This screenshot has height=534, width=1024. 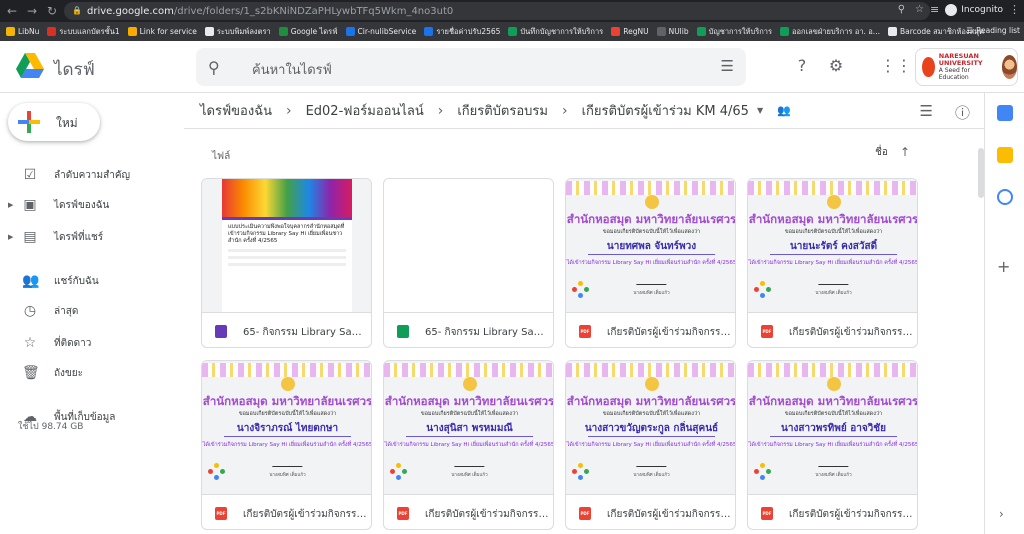 I want to click on bookmark-item: รายชื่อค่าปรับ2565, so click(x=462, y=32).